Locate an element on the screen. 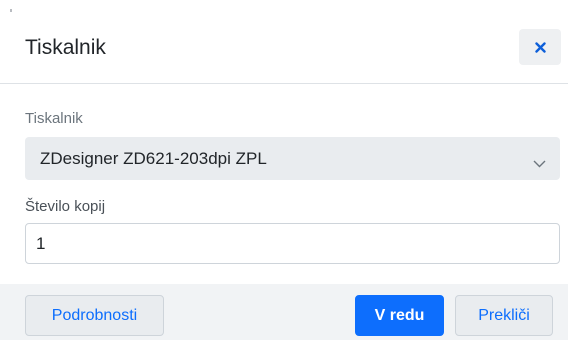 The image size is (568, 340). cancel-button: Prekliči is located at coordinates (504, 315).